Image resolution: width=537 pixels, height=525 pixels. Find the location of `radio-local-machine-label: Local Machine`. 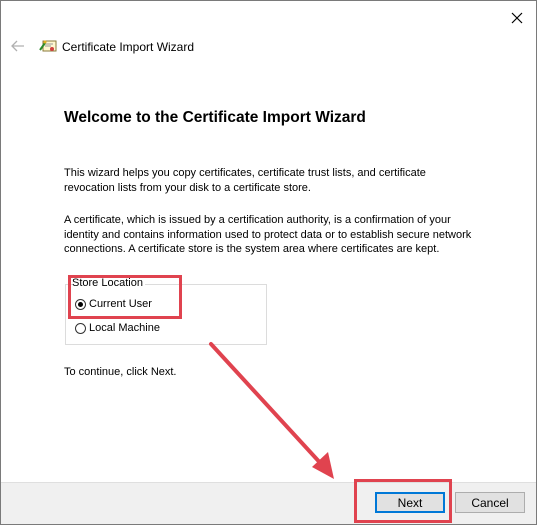

radio-local-machine-label: Local Machine is located at coordinates (124, 328).